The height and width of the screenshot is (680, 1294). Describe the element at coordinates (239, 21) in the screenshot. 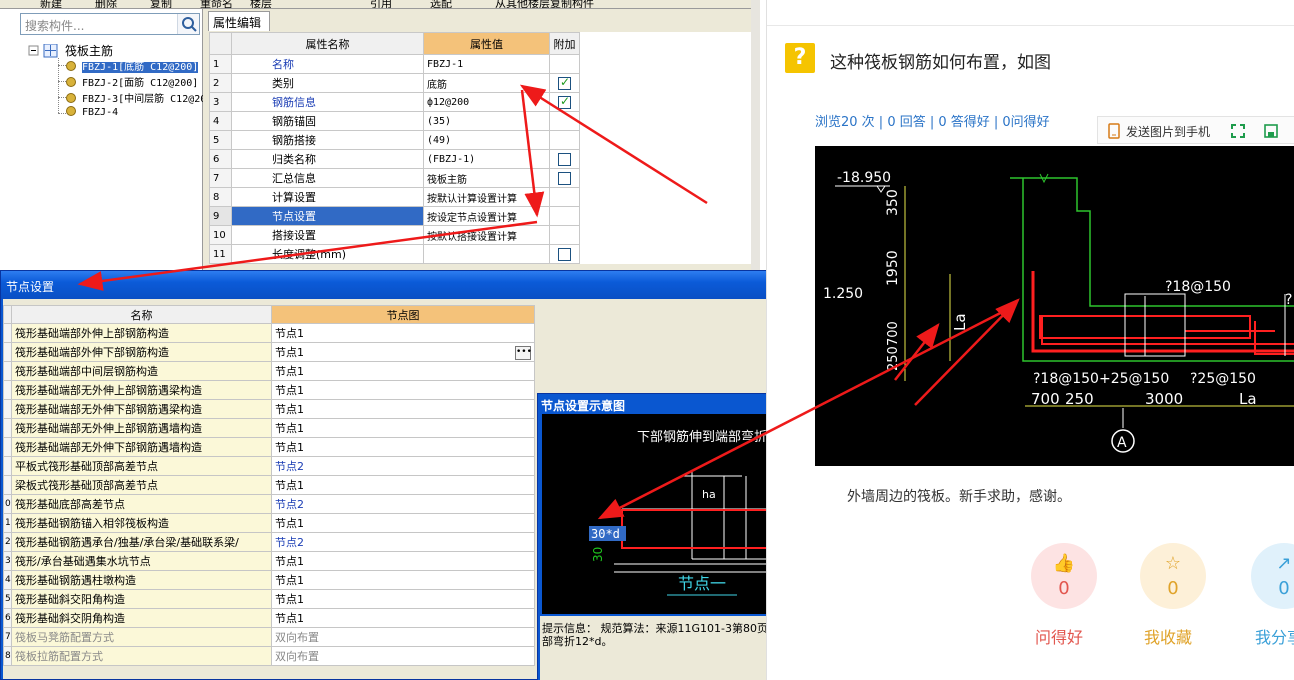

I see `tab-property-edit: 属性编辑` at that location.